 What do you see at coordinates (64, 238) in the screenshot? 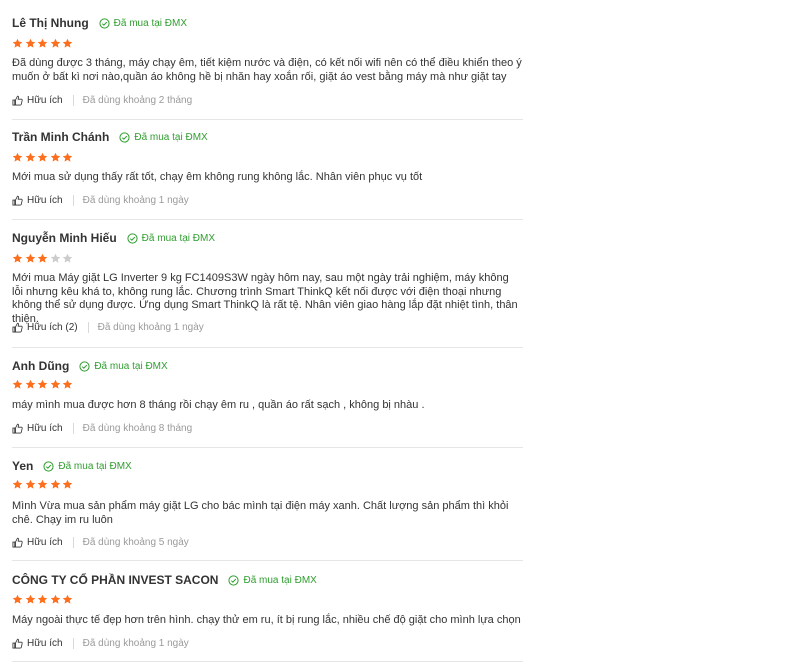
I see `reviewer-name: Nguyễn Minh Hiếu` at bounding box center [64, 238].